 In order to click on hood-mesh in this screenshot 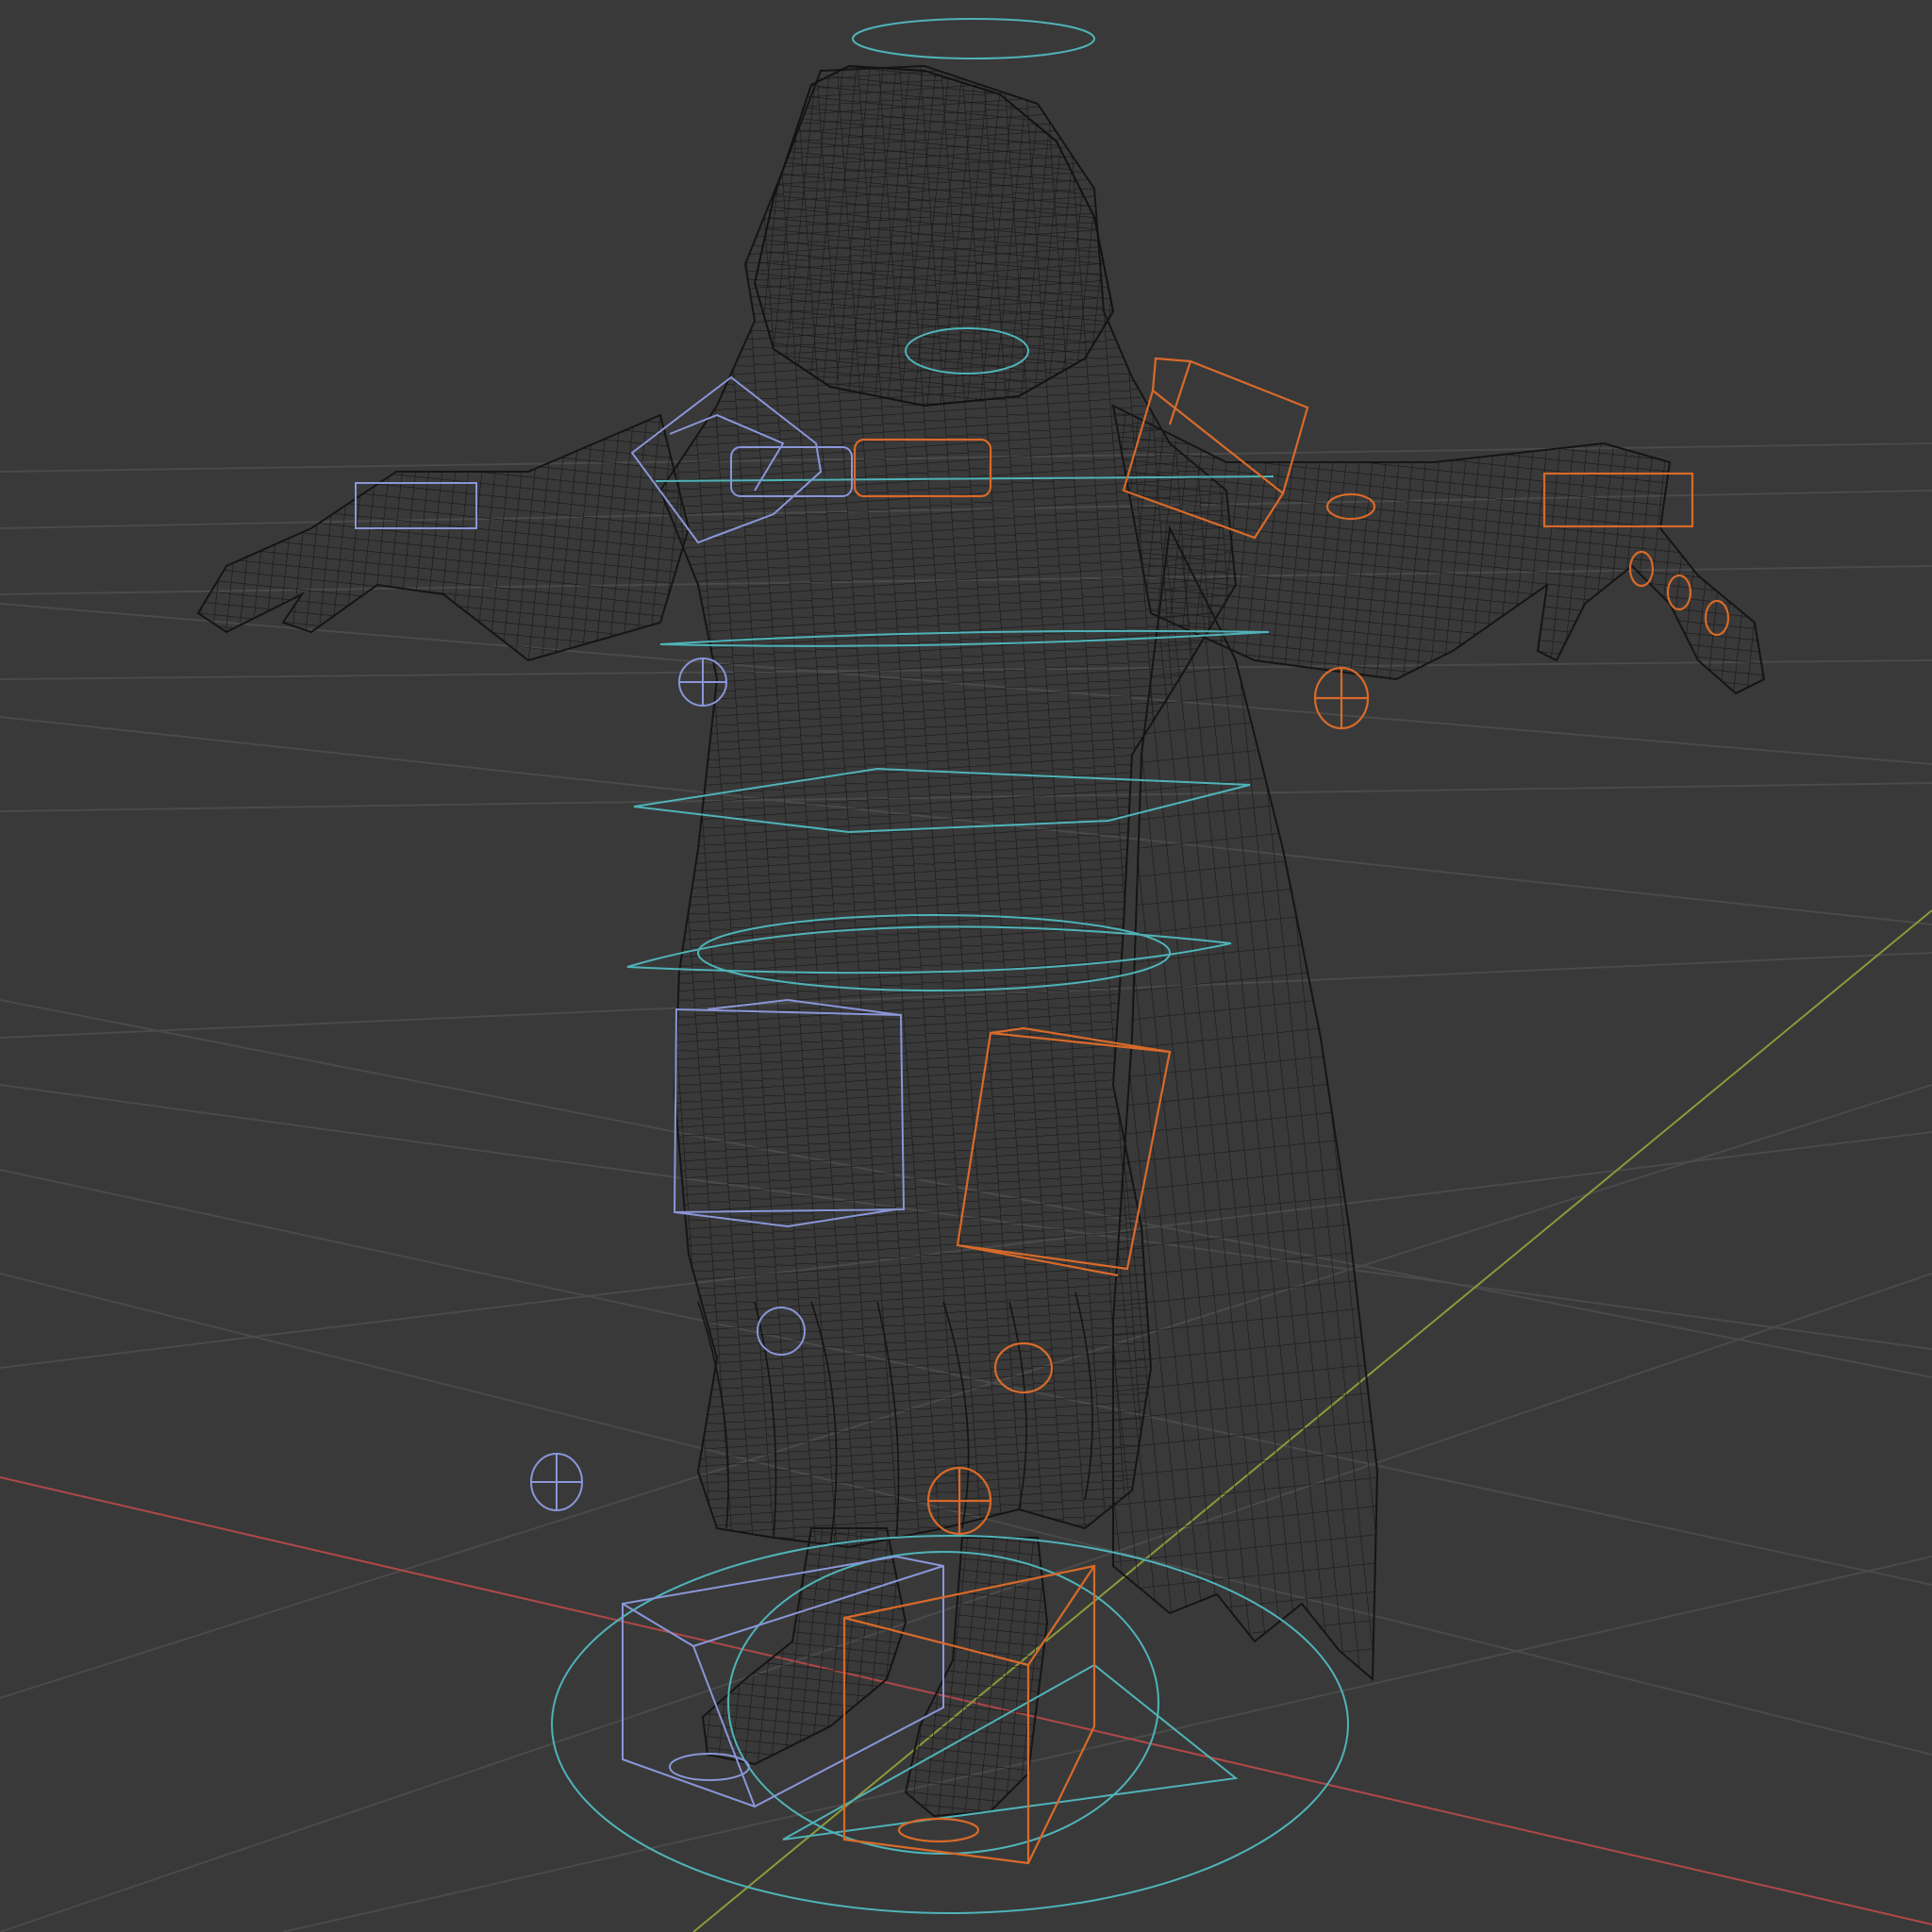, I will do `click(934, 236)`.